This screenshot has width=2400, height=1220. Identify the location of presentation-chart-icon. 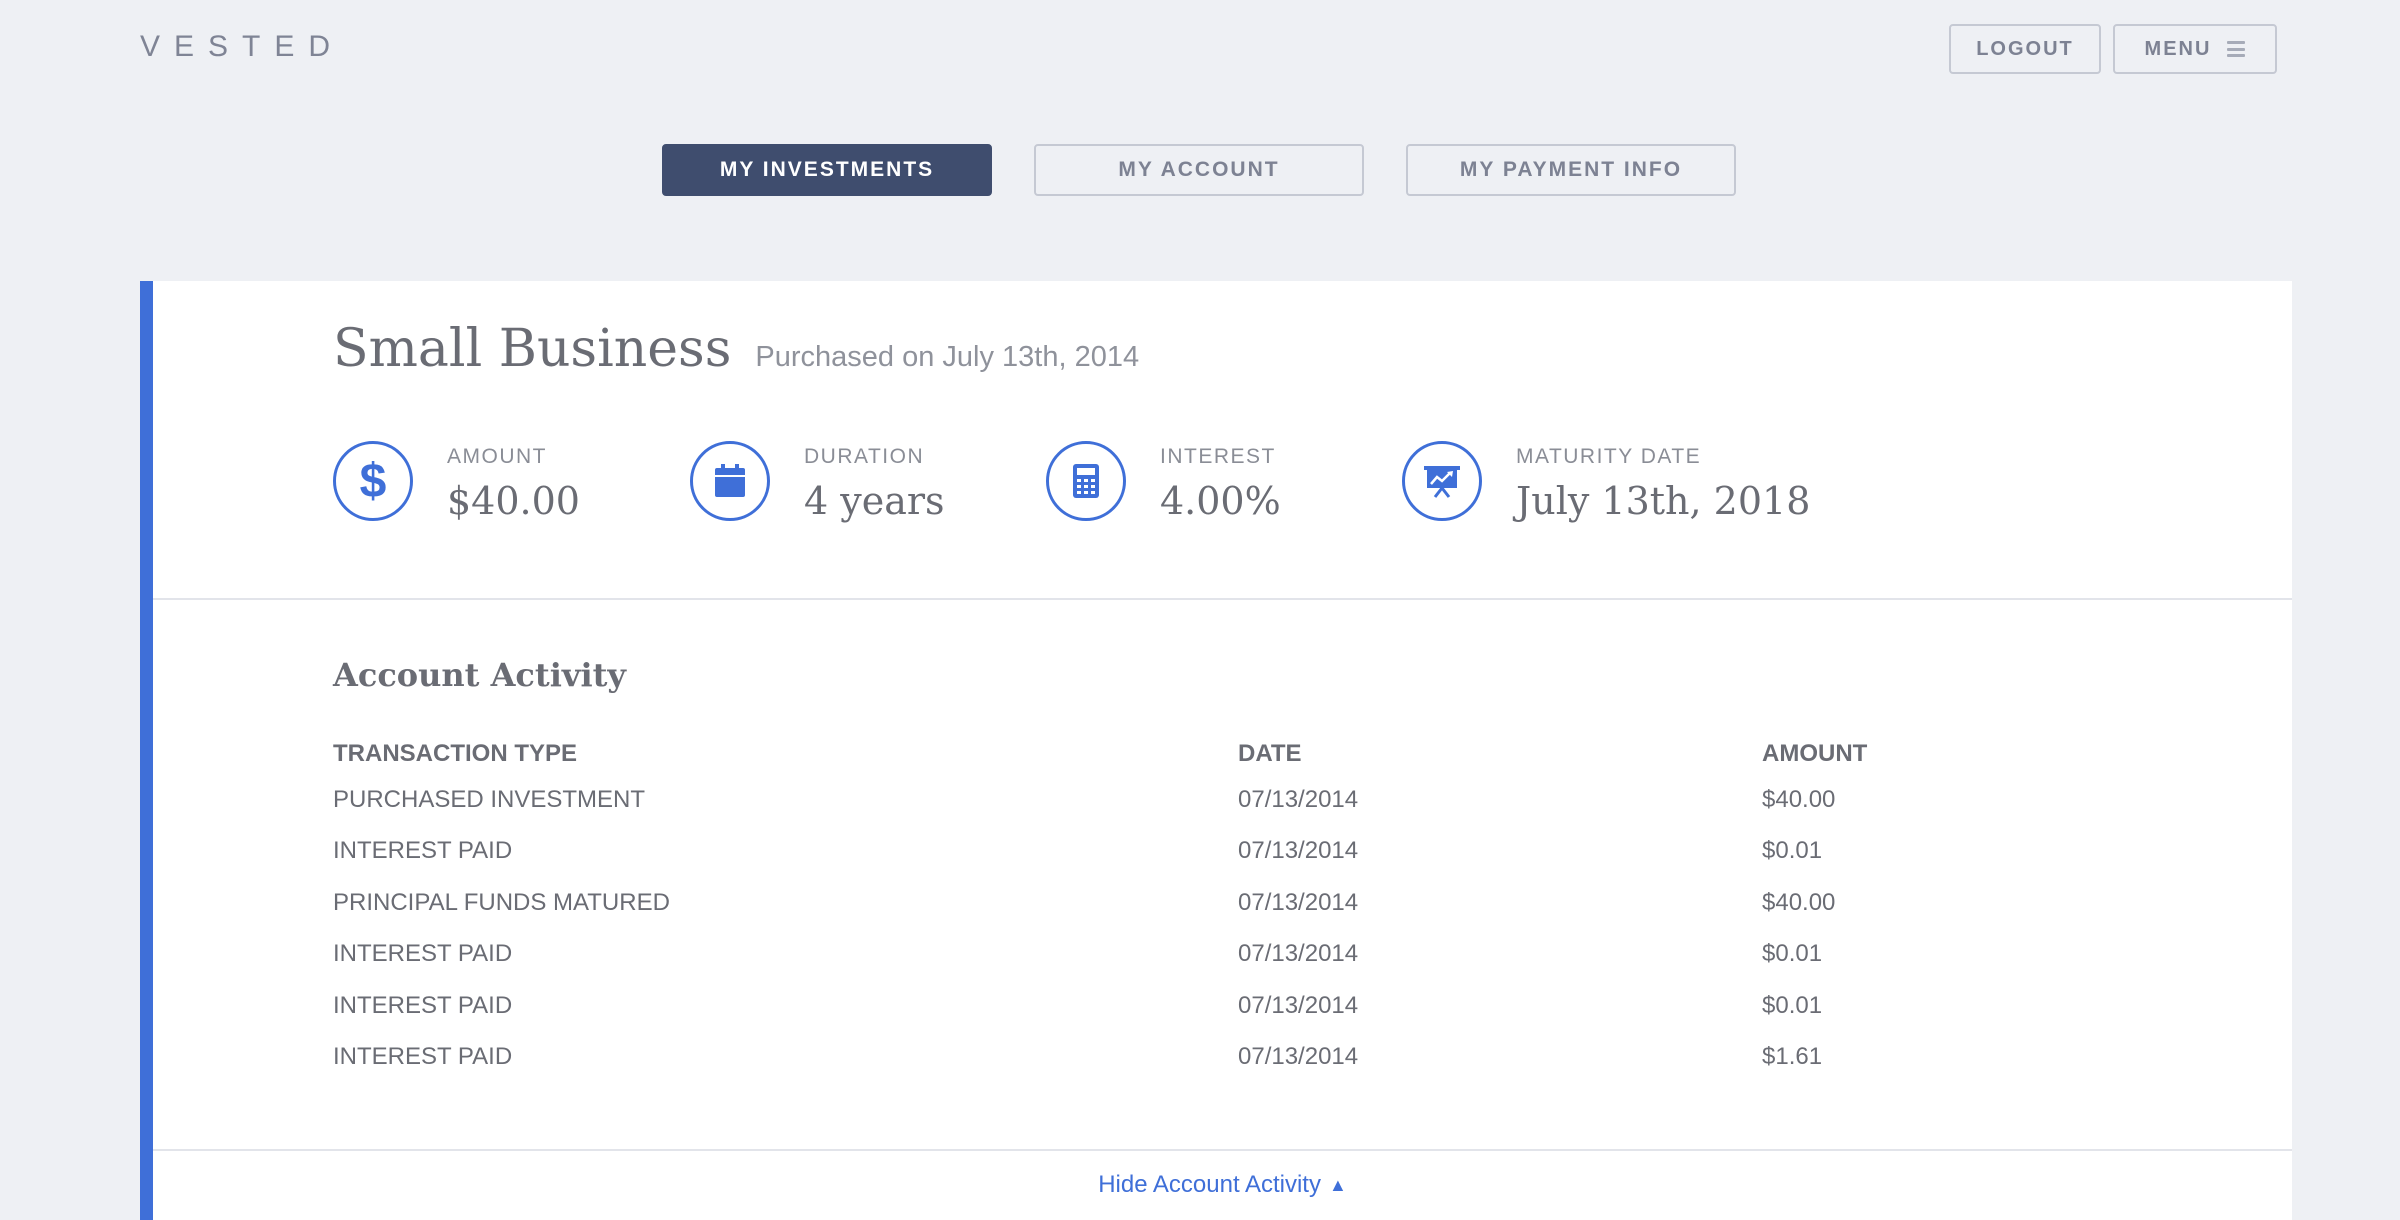
(1442, 481).